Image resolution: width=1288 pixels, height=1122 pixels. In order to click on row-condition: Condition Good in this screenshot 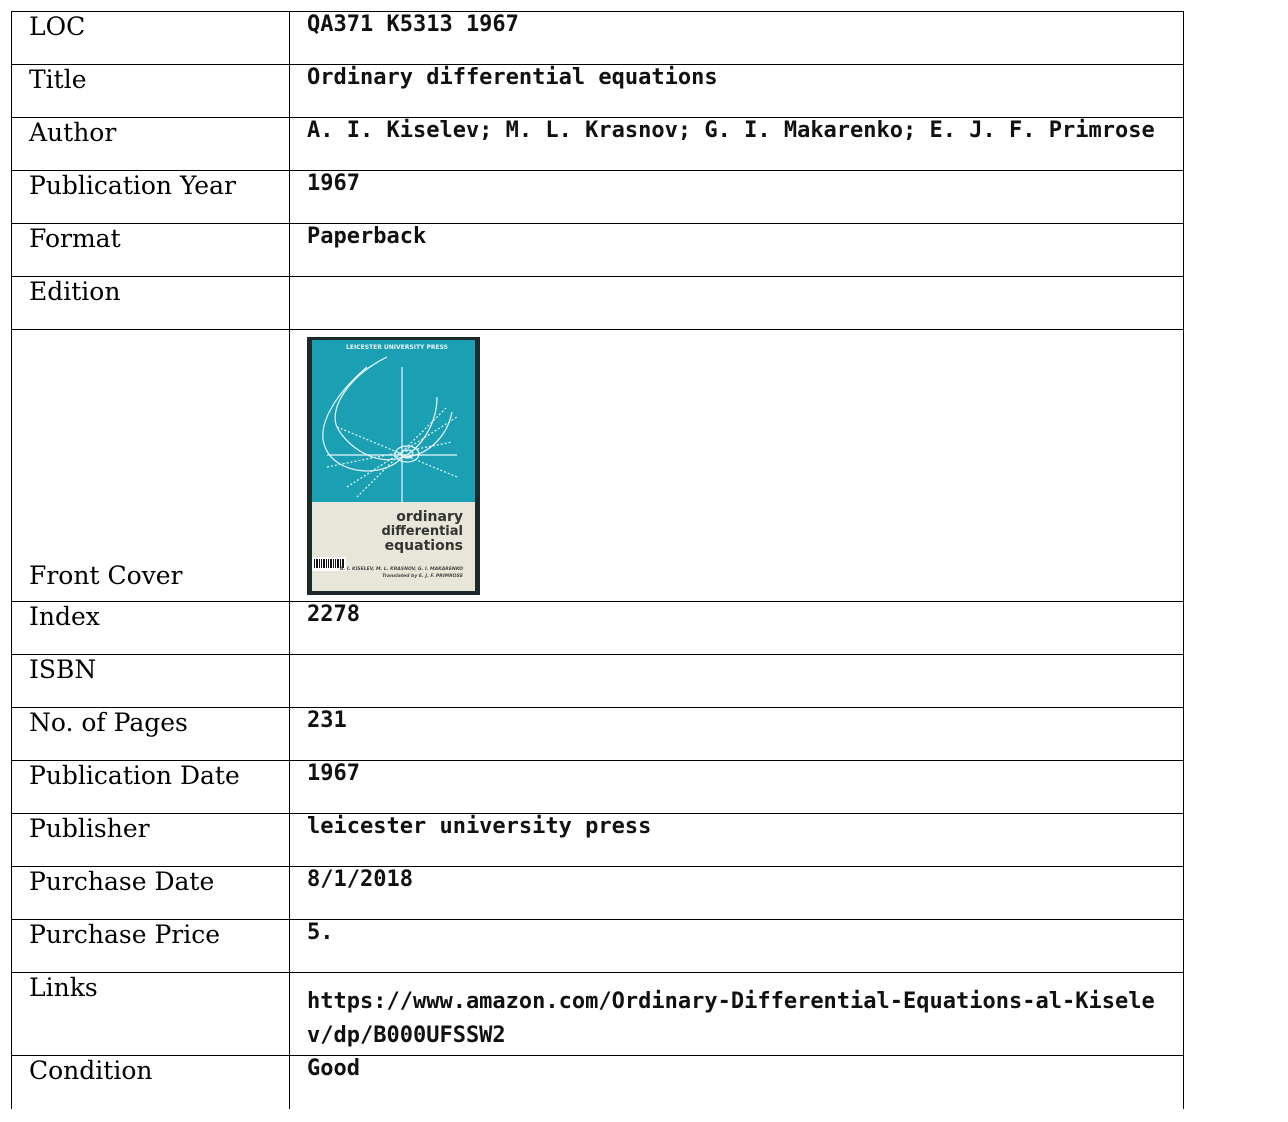, I will do `click(597, 1082)`.